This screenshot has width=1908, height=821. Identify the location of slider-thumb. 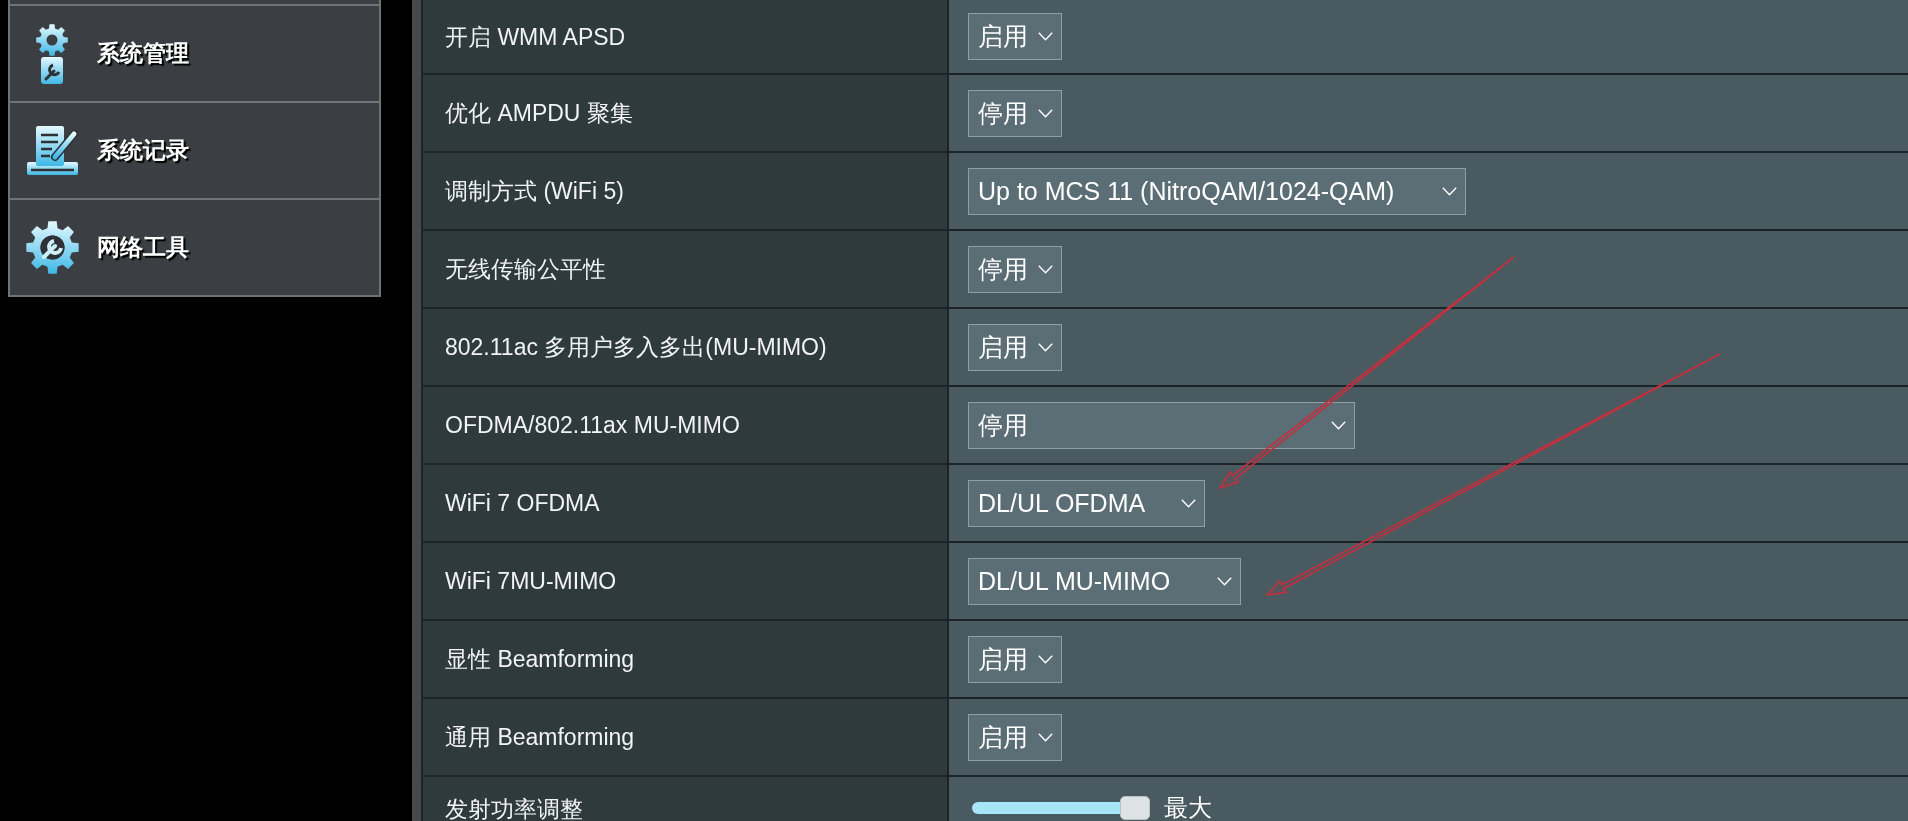
(1135, 808).